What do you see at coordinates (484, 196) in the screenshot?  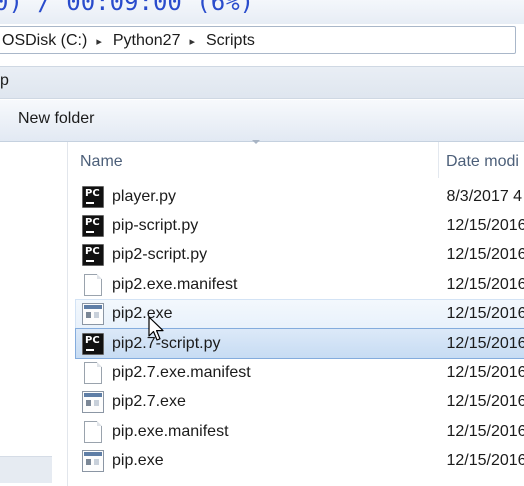 I see `file-date-modified: 8/3/2017 4` at bounding box center [484, 196].